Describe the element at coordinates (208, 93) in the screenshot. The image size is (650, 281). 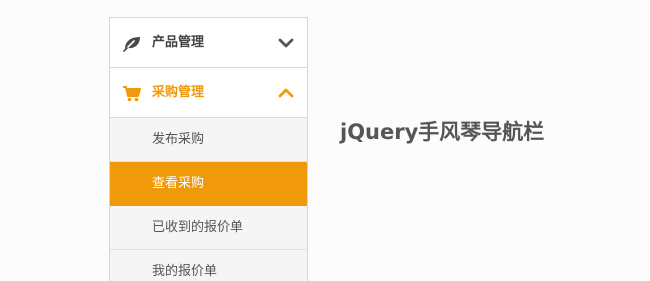
I see `section-header-purchase-management: 采购管理` at that location.